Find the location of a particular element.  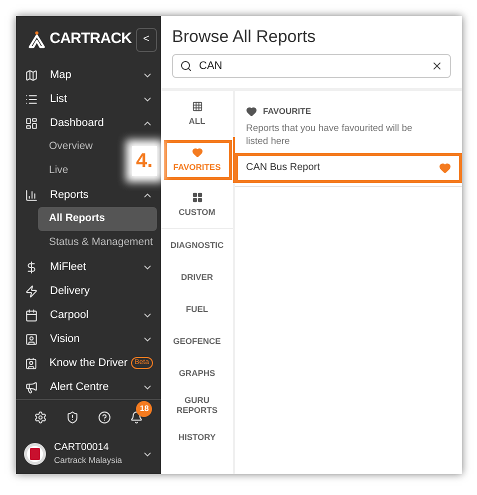

nav-label: Reports is located at coordinates (69, 195).